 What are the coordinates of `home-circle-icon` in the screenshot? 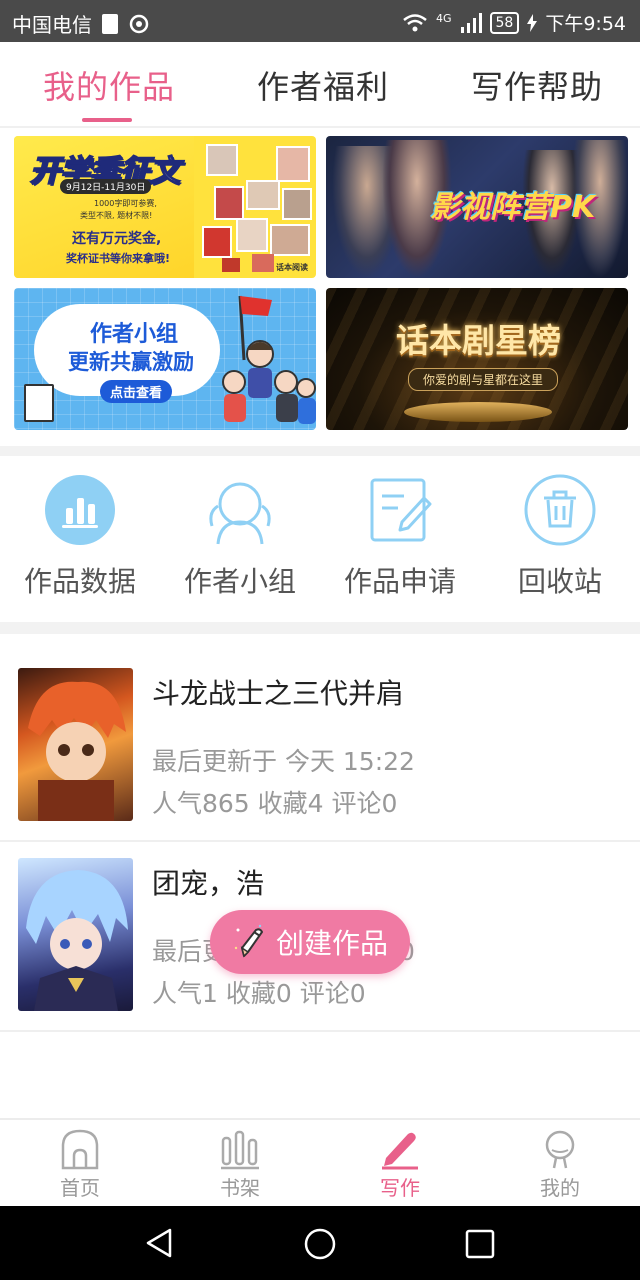 It's located at (320, 1244).